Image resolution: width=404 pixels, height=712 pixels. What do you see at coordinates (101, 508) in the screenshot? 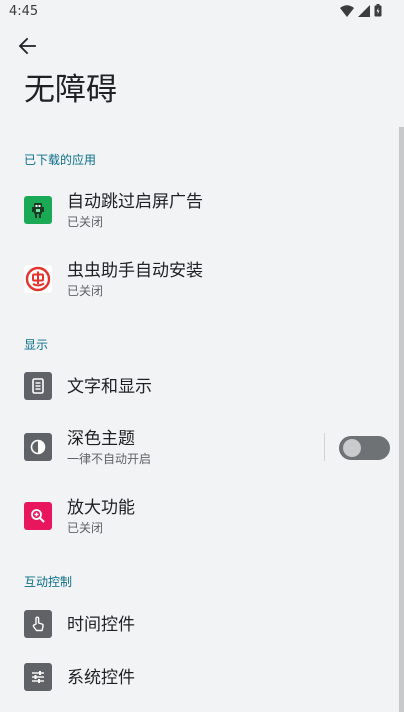
I see `setting-title: 放大功能` at bounding box center [101, 508].